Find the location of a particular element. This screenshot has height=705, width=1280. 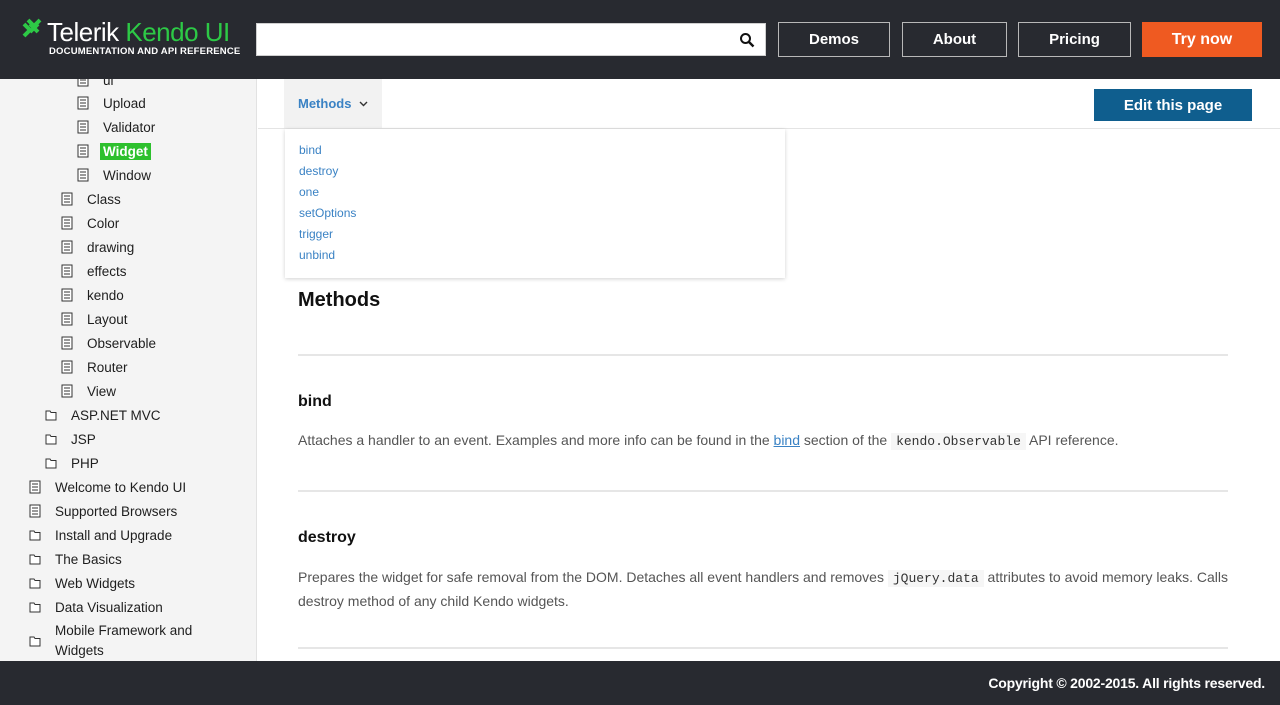

sidebar-item-label: Widget is located at coordinates (125, 151).